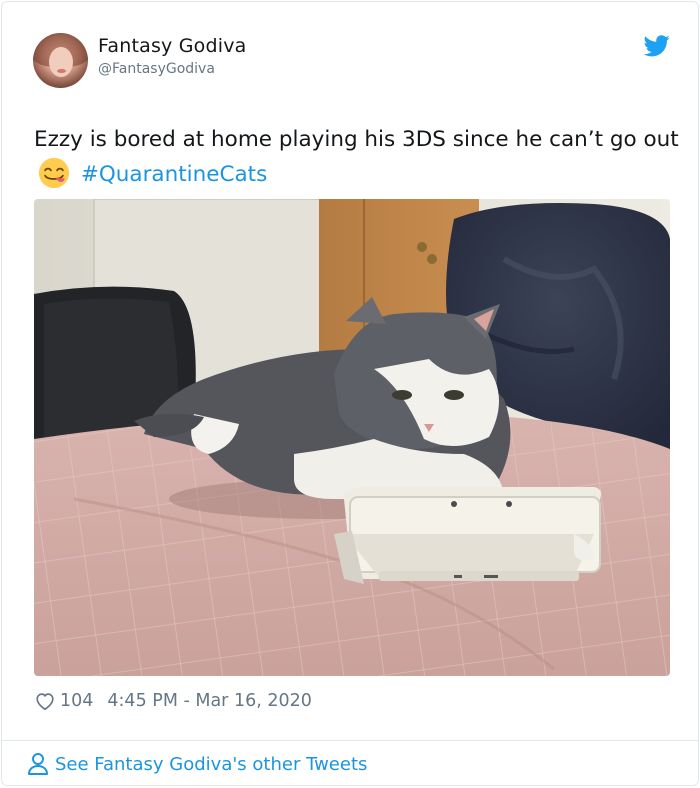 The image size is (700, 788). I want to click on hashtag-link: #QuarantineCats, so click(174, 174).